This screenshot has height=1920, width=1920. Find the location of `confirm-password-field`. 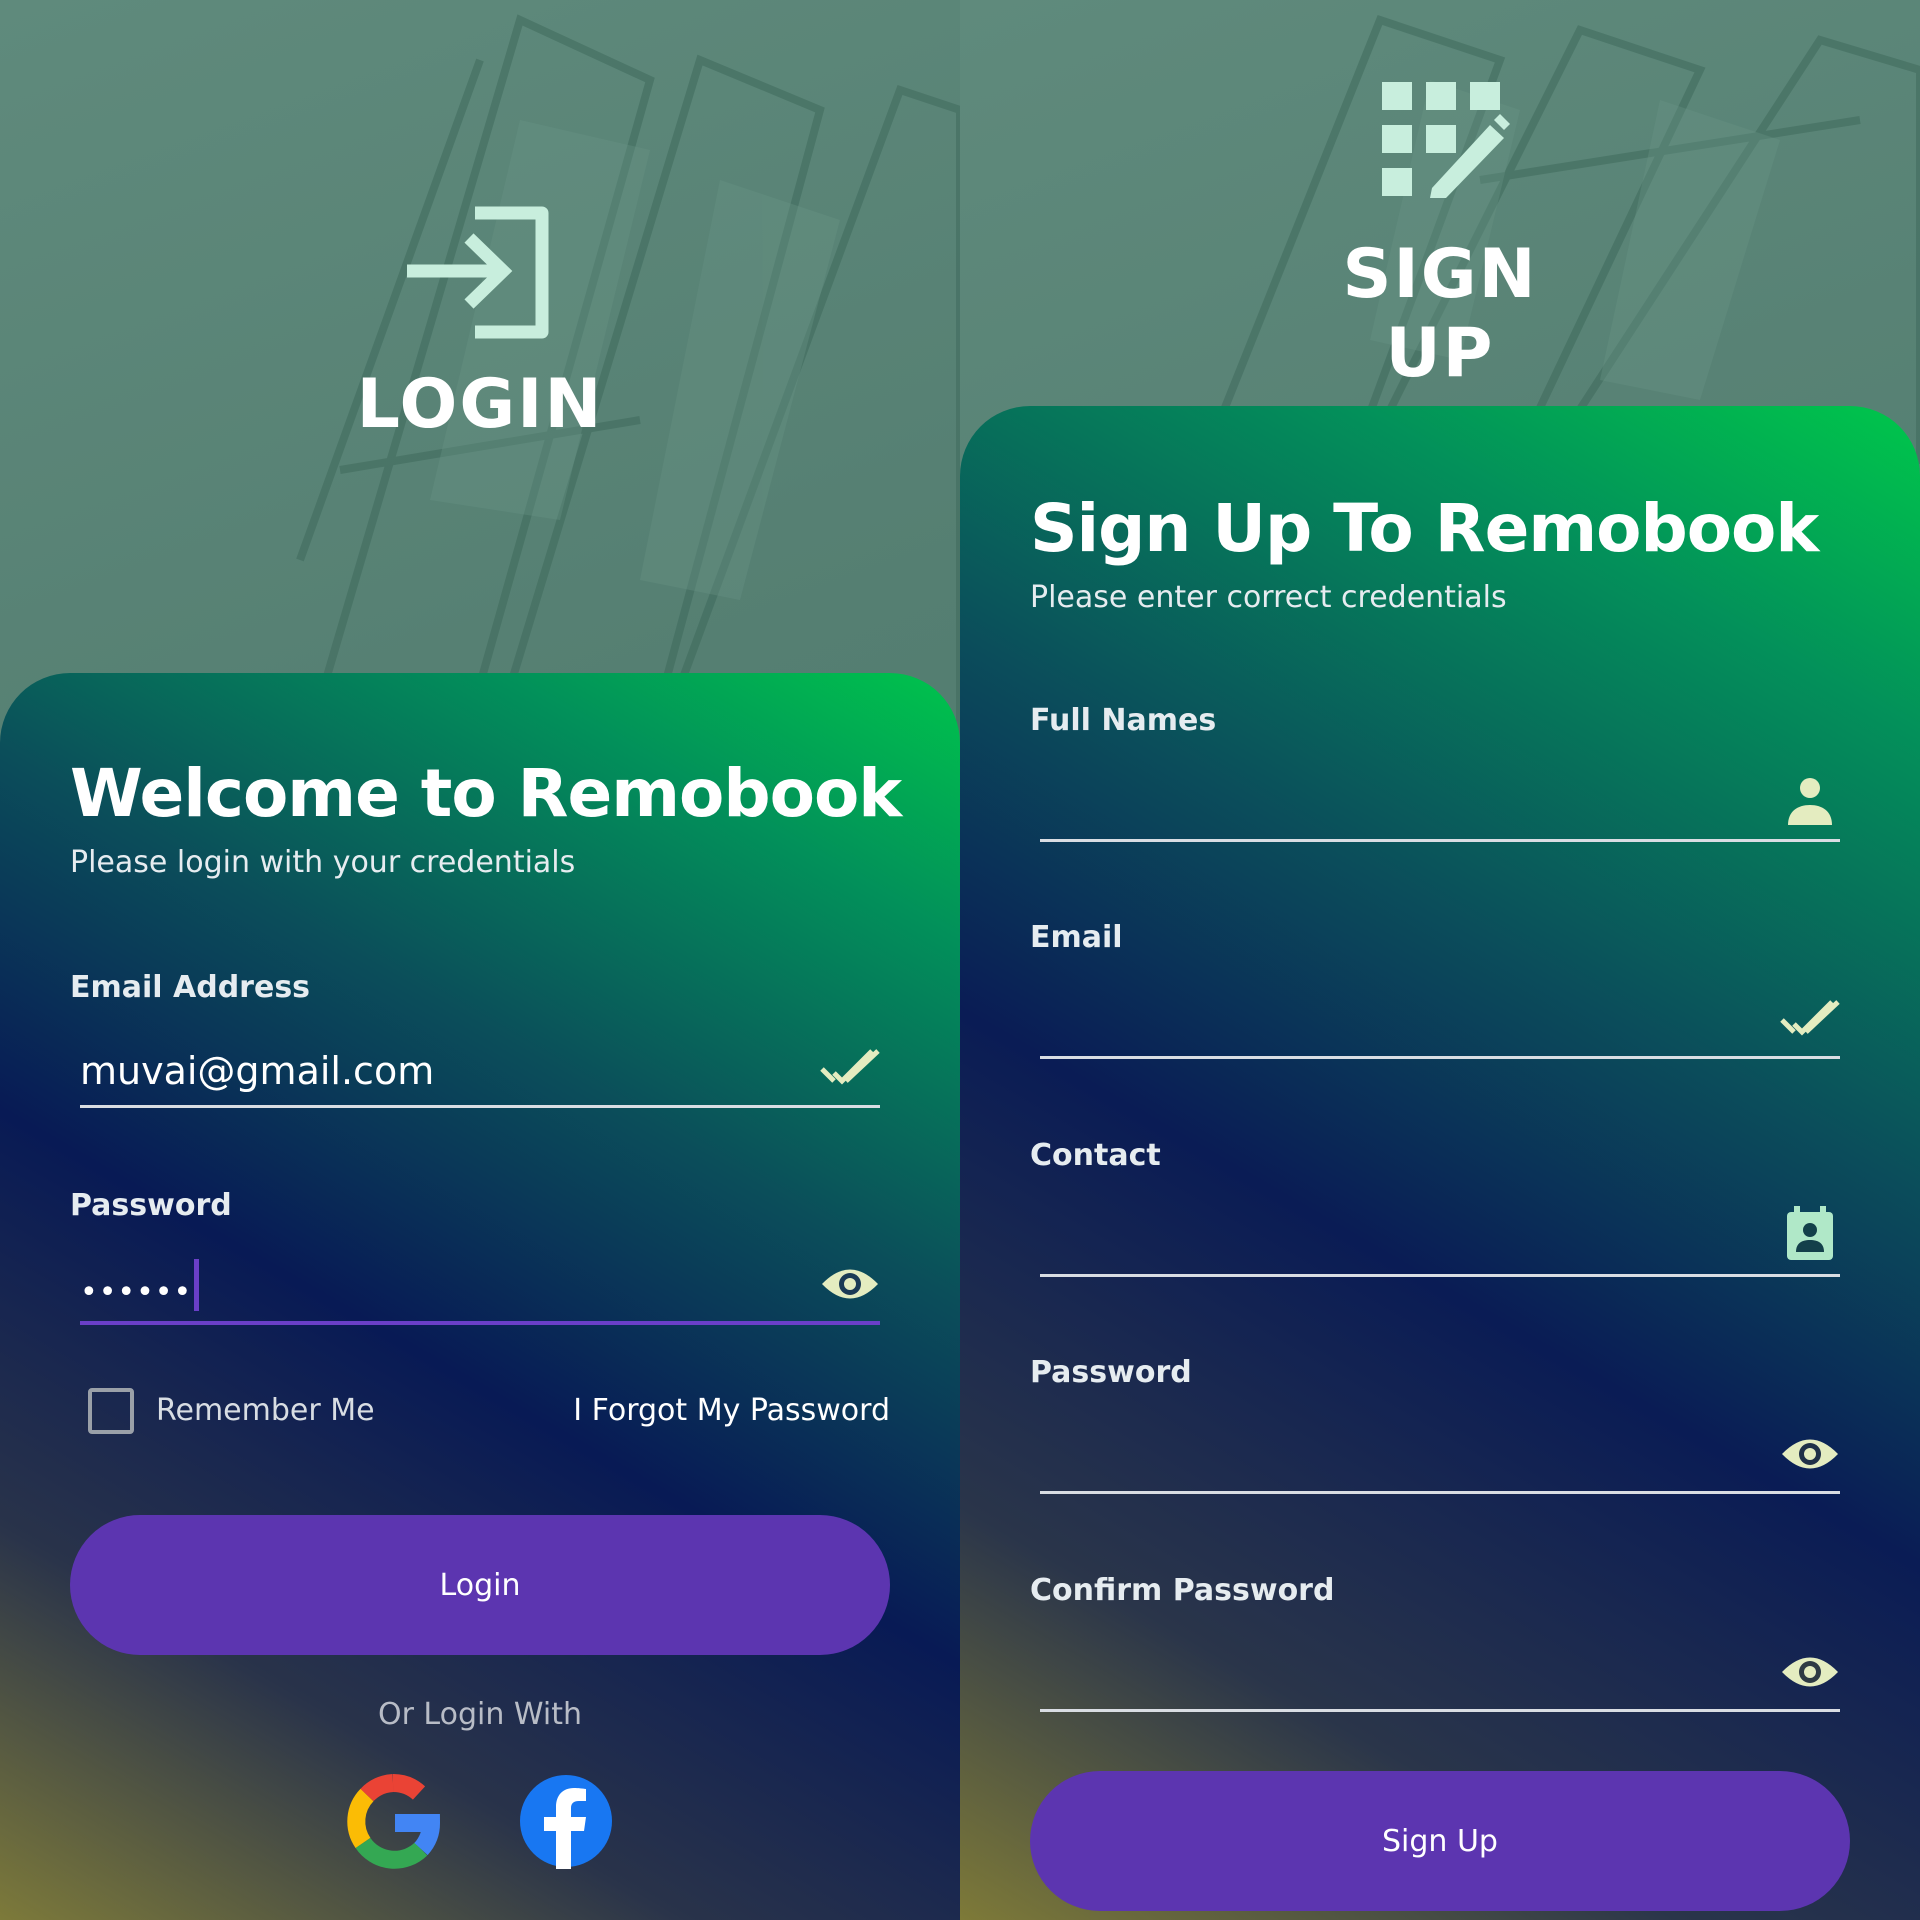

confirm-password-field is located at coordinates (1440, 1677).